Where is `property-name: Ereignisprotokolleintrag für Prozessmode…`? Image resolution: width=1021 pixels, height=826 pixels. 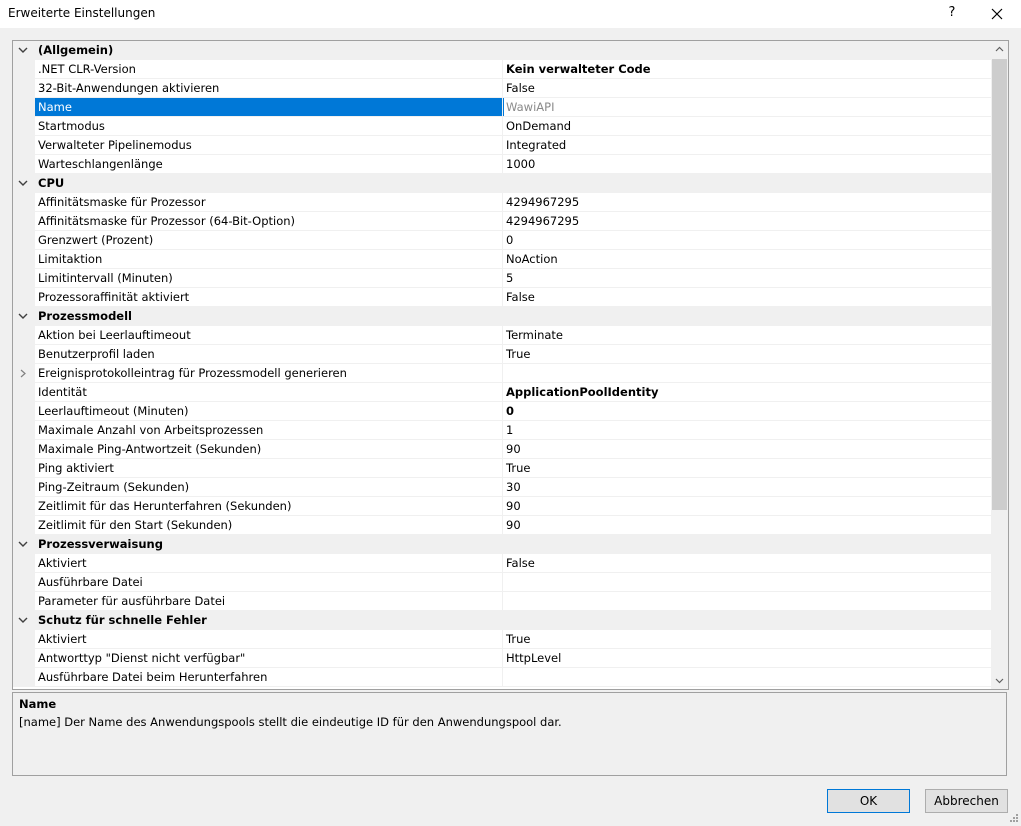 property-name: Ereignisprotokolleintrag für Prozessmode… is located at coordinates (269, 373).